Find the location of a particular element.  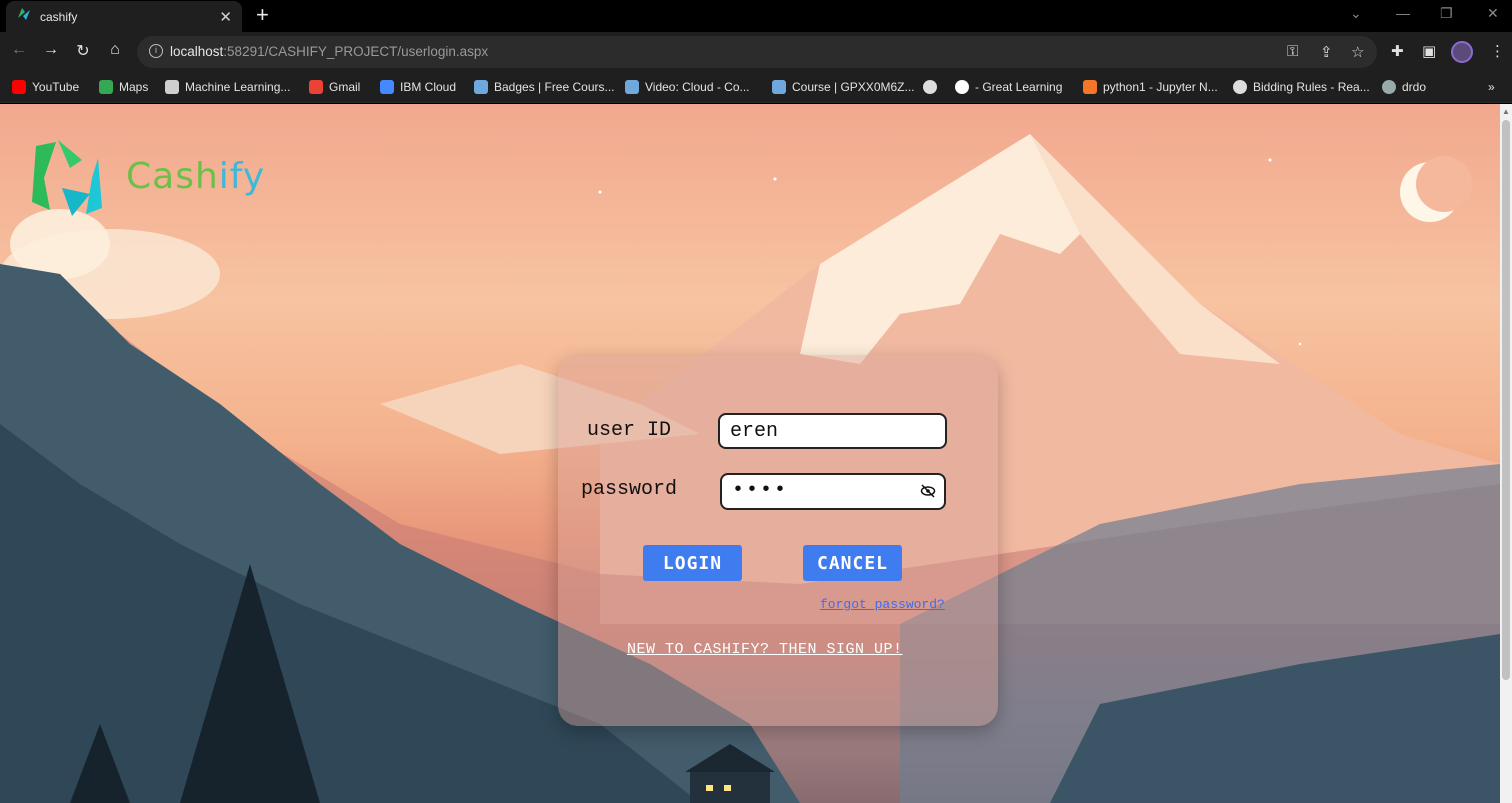

tab-strip: cashify ✕ + ⌄ — ❐ ✕ is located at coordinates (756, 16).